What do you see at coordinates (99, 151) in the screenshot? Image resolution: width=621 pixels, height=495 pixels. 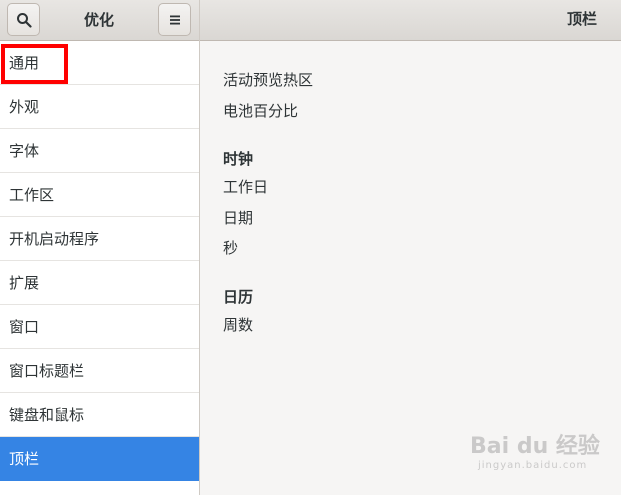 I see `sidebar-item-fonts: 字体` at bounding box center [99, 151].